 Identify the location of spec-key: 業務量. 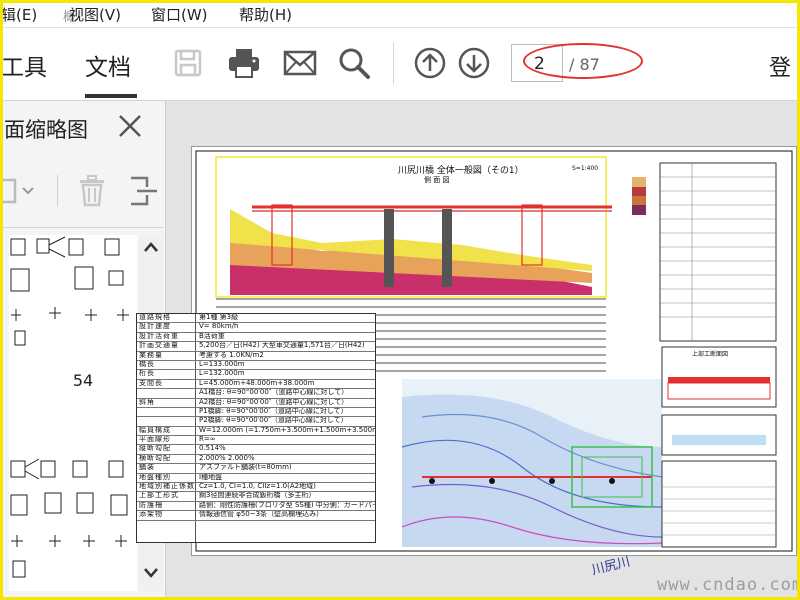
(151, 355).